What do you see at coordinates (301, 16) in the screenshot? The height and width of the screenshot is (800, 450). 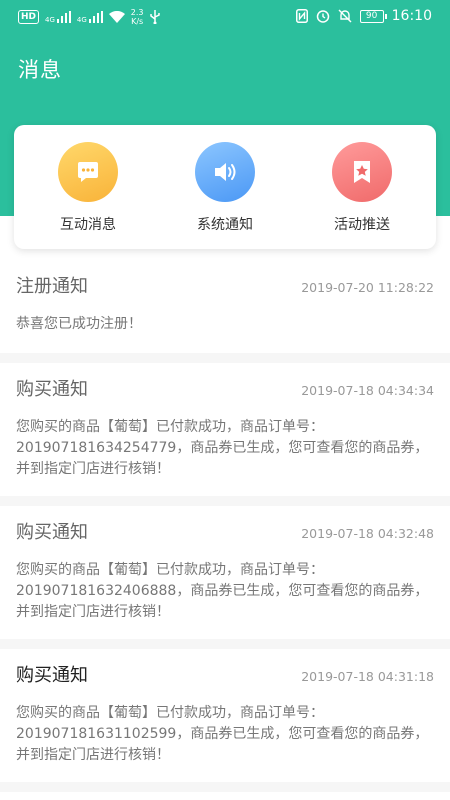 I see `nfc-icon` at bounding box center [301, 16].